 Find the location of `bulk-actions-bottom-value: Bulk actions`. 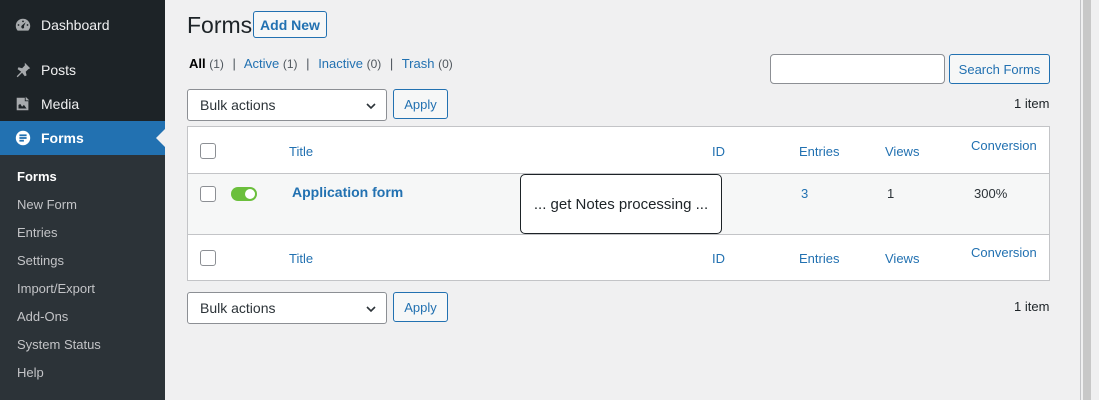

bulk-actions-bottom-value: Bulk actions is located at coordinates (238, 308).